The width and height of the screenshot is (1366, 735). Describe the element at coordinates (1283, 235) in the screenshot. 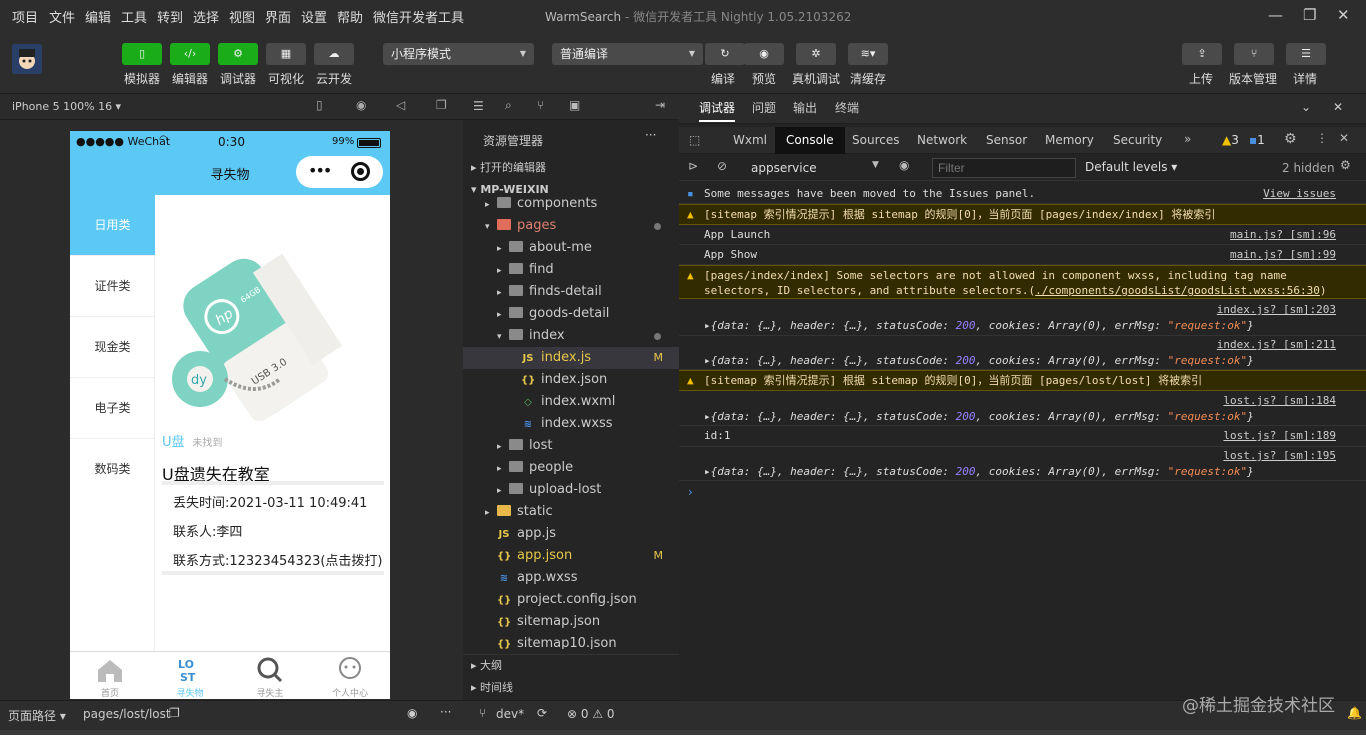

I see `source-link: main.js? [sm]:96` at that location.